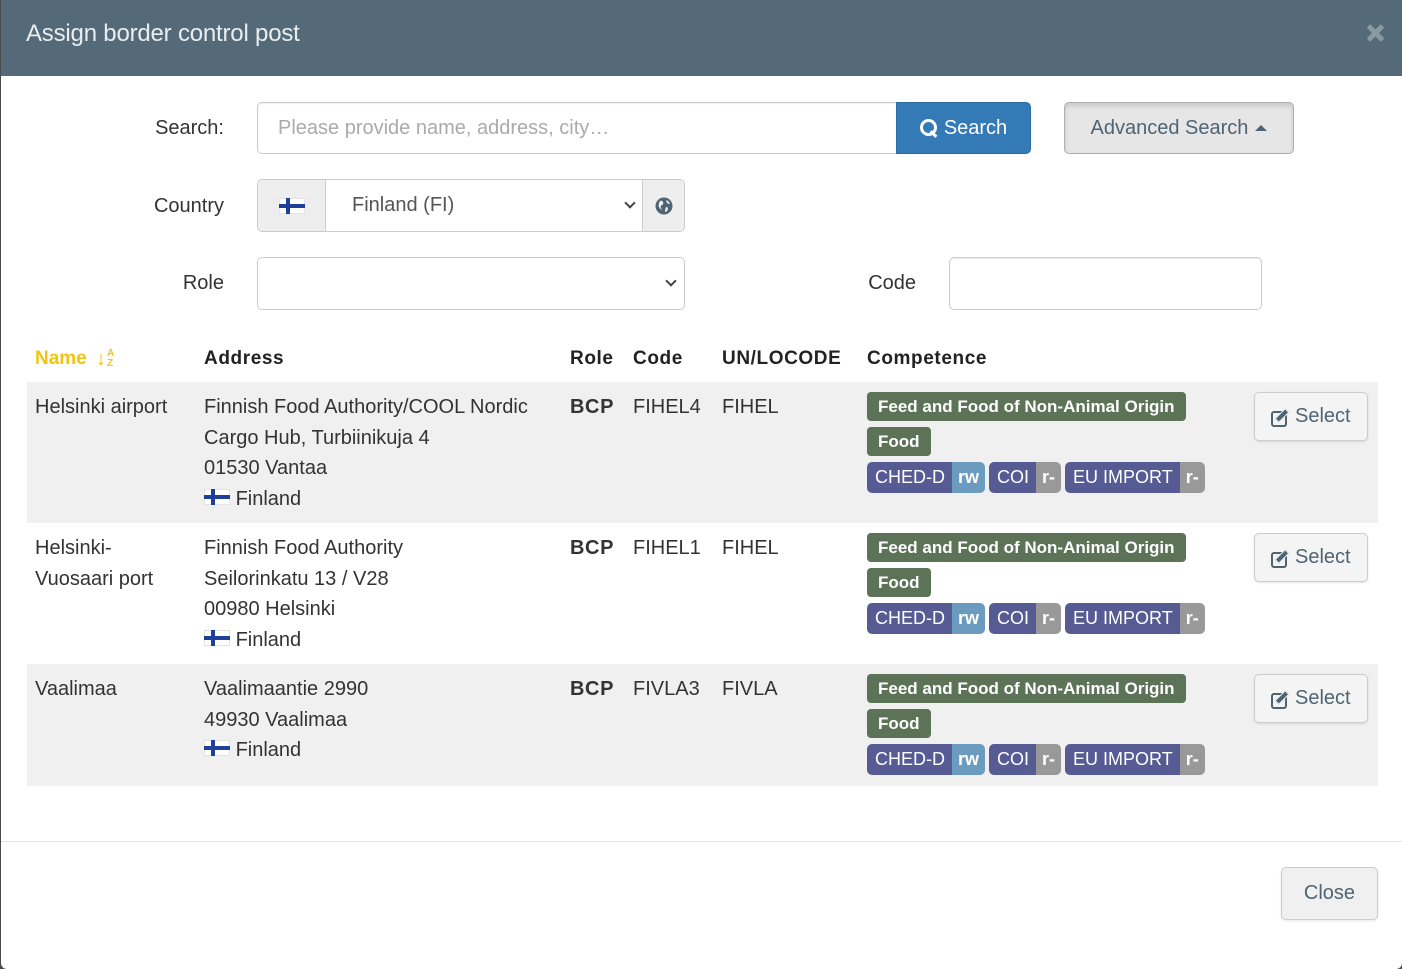 The image size is (1402, 969). What do you see at coordinates (266, 468) in the screenshot?
I see `address-line: 01530 Vantaa` at bounding box center [266, 468].